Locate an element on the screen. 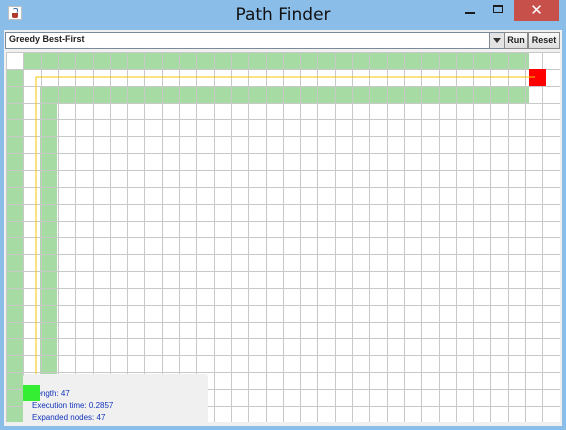 The width and height of the screenshot is (566, 430). close-button: ✕ is located at coordinates (536, 10).